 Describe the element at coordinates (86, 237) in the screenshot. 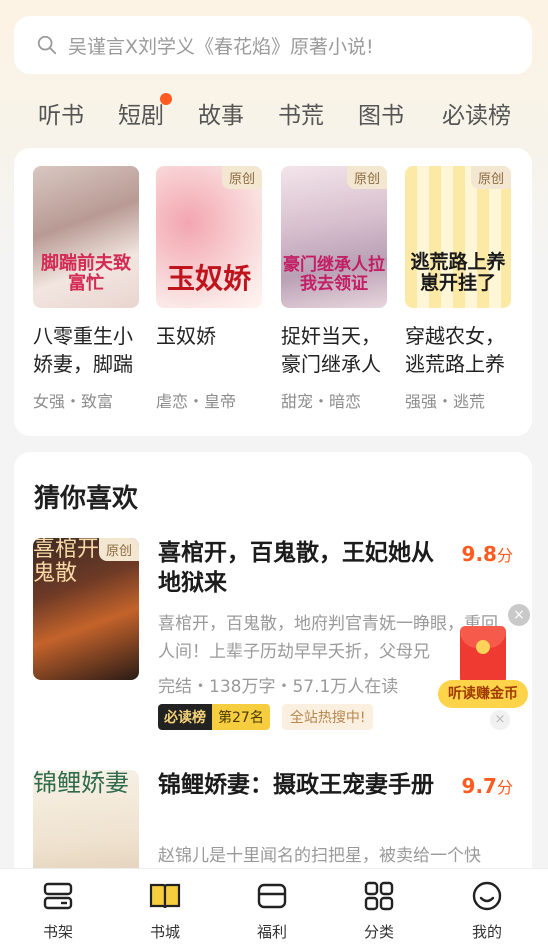

I see `book-cover: 脚踹前夫致富忙` at that location.